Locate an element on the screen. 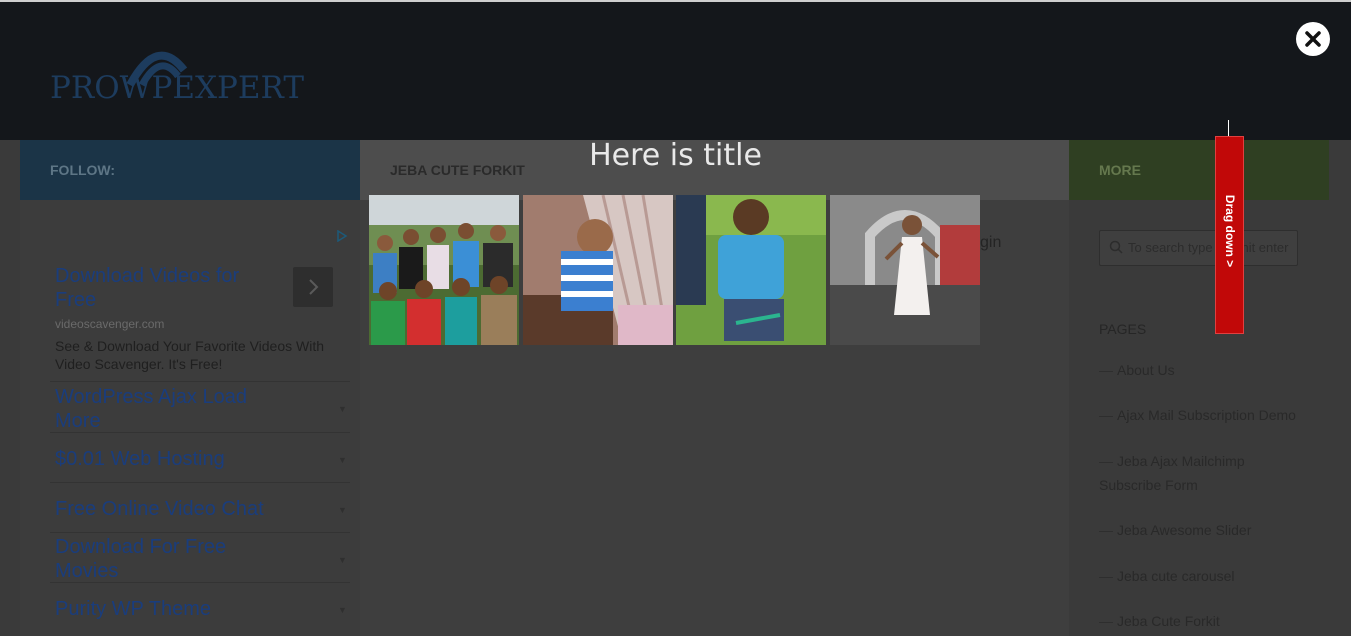 Image resolution: width=1351 pixels, height=636 pixels. gallery-image-girl-white-dress is located at coordinates (905, 270).